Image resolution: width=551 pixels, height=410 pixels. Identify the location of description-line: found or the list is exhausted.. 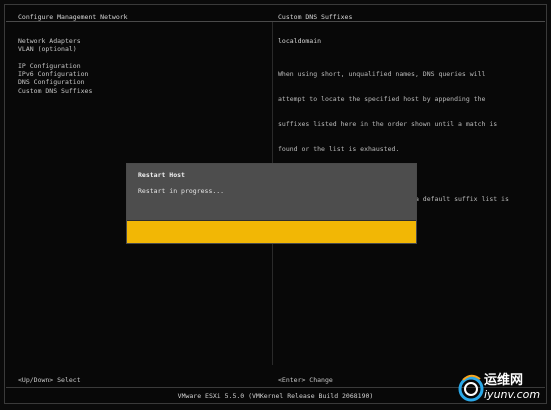
(339, 148).